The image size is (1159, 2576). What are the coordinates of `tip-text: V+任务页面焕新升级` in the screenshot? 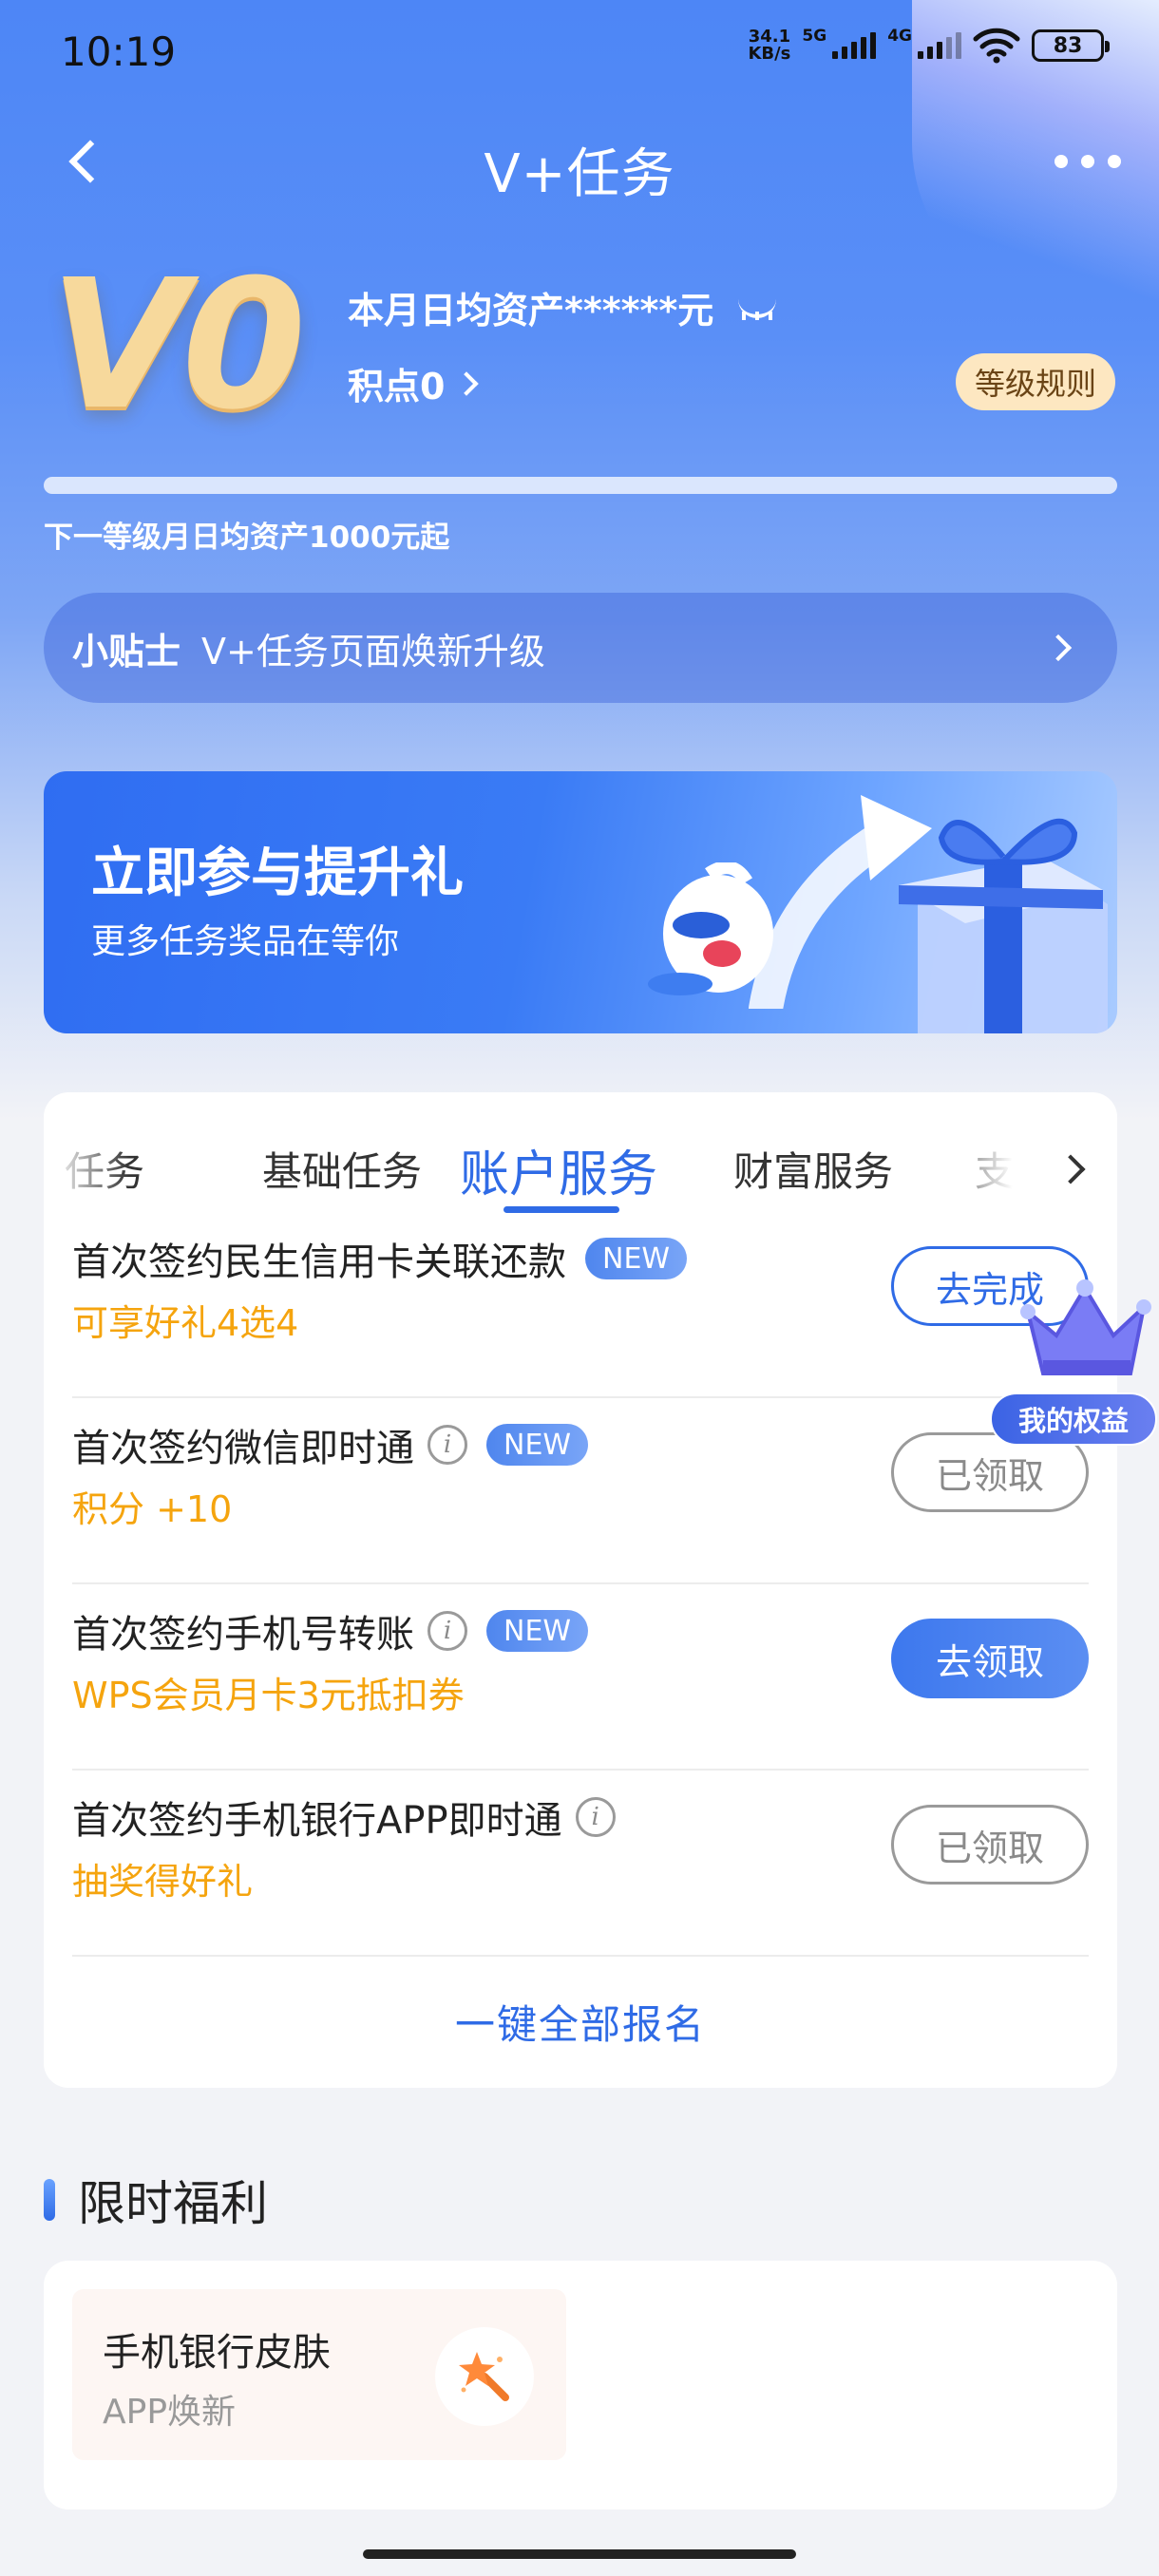 It's located at (373, 651).